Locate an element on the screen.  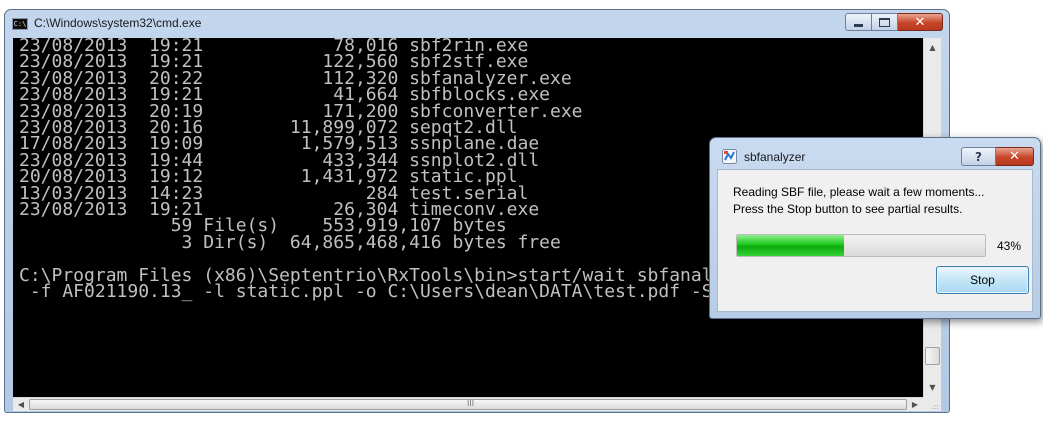
progress-fill is located at coordinates (790, 245).